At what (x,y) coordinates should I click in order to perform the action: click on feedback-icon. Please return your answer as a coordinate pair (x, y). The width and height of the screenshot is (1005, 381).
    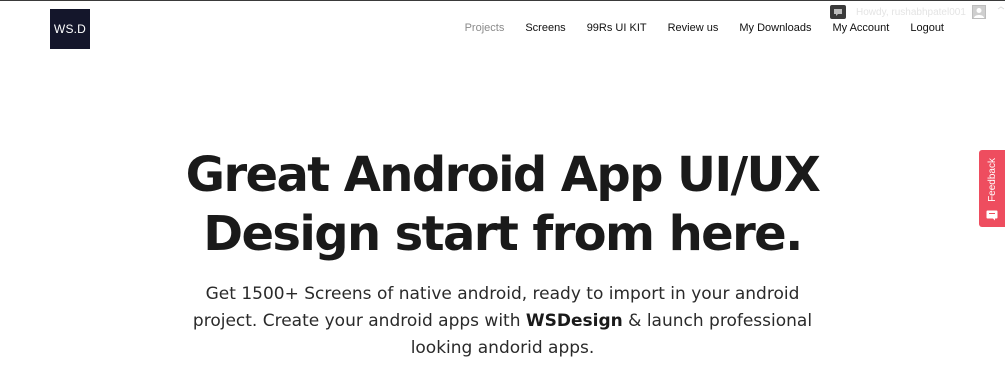
    Looking at the image, I should click on (992, 215).